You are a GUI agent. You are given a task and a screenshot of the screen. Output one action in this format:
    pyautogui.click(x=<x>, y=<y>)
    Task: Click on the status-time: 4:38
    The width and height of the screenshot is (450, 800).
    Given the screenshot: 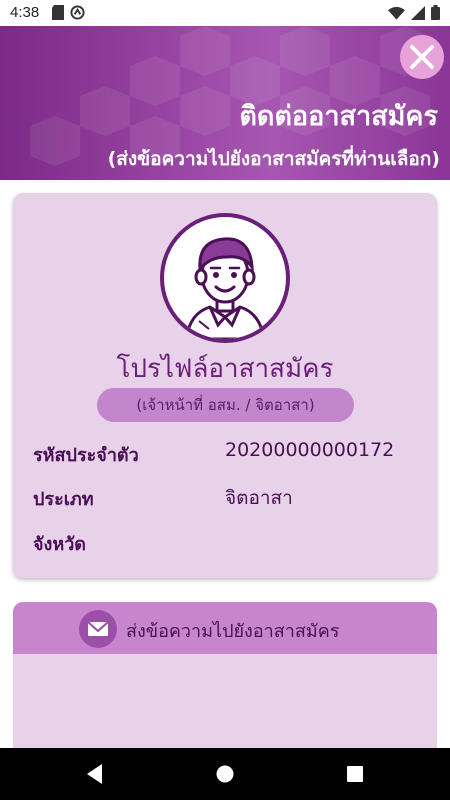 What is the action you would take?
    pyautogui.click(x=25, y=12)
    